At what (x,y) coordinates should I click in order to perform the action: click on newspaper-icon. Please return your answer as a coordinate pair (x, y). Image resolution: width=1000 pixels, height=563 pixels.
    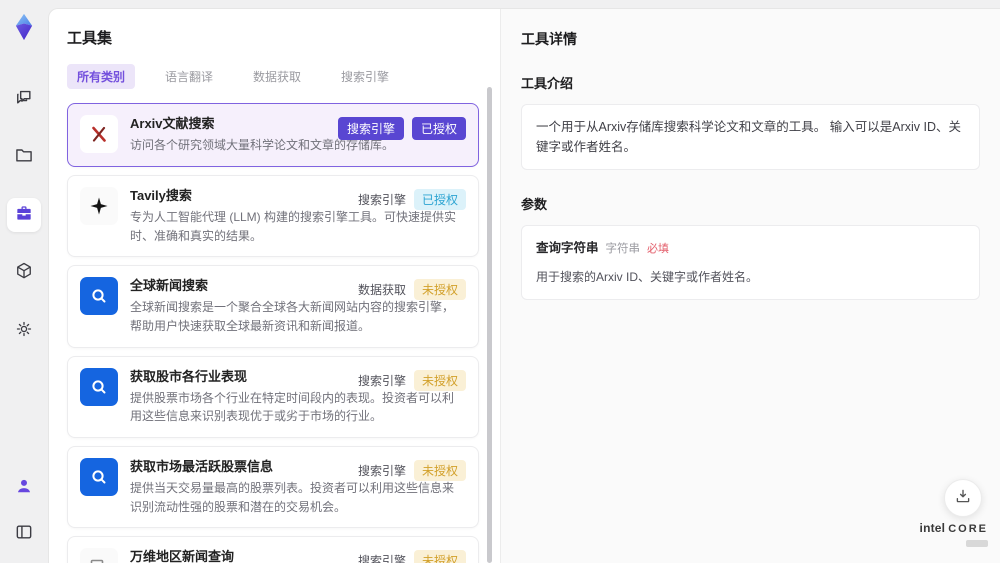
    Looking at the image, I should click on (99, 555).